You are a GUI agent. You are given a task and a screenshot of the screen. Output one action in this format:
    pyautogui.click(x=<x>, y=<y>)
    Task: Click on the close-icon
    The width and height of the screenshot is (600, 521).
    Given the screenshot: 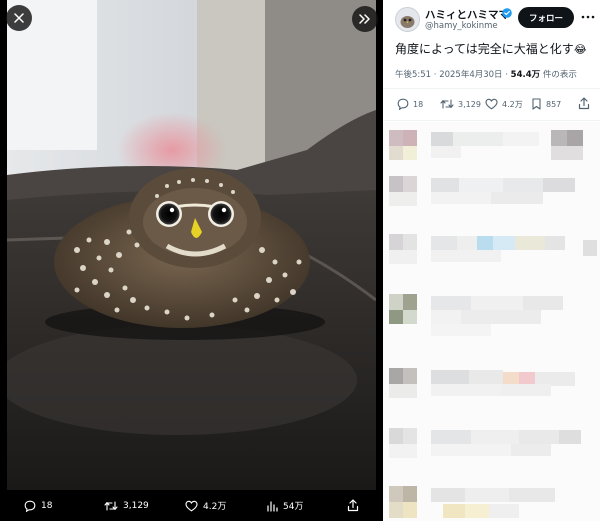 What is the action you would take?
    pyautogui.click(x=19, y=18)
    